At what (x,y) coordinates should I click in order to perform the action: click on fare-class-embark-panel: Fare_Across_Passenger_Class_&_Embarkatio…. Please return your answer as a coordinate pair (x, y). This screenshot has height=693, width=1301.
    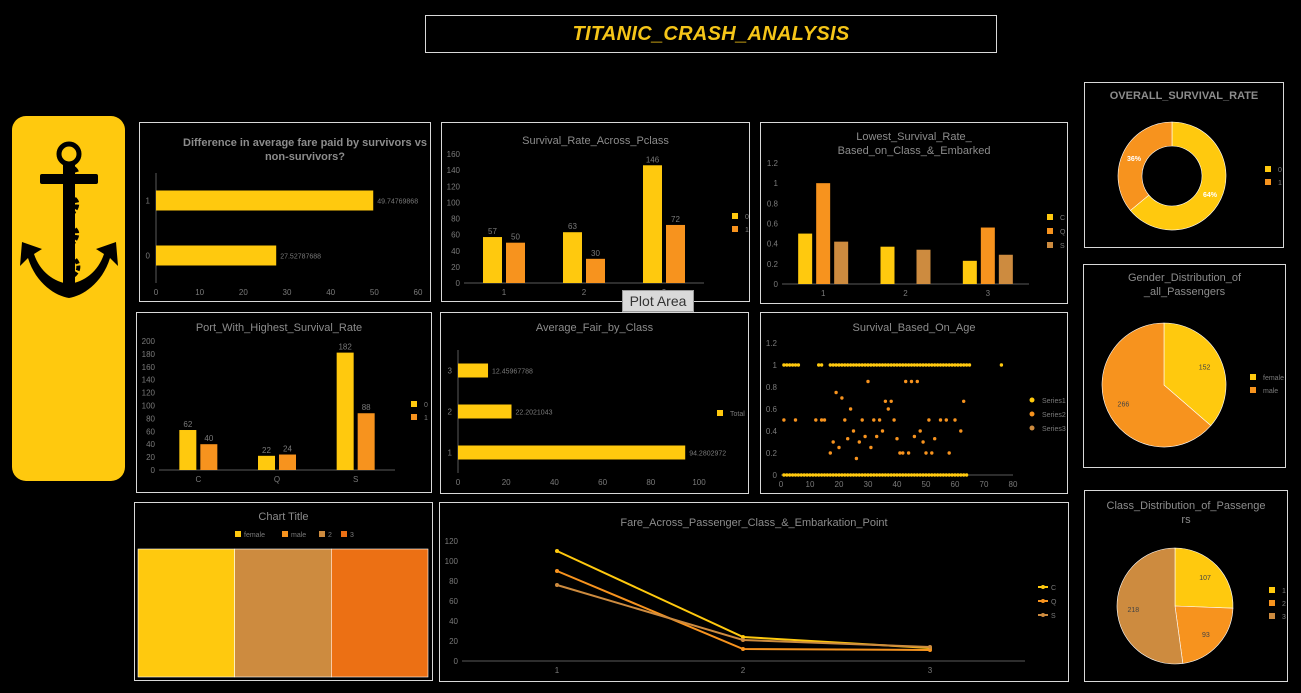
    Looking at the image, I should click on (754, 592).